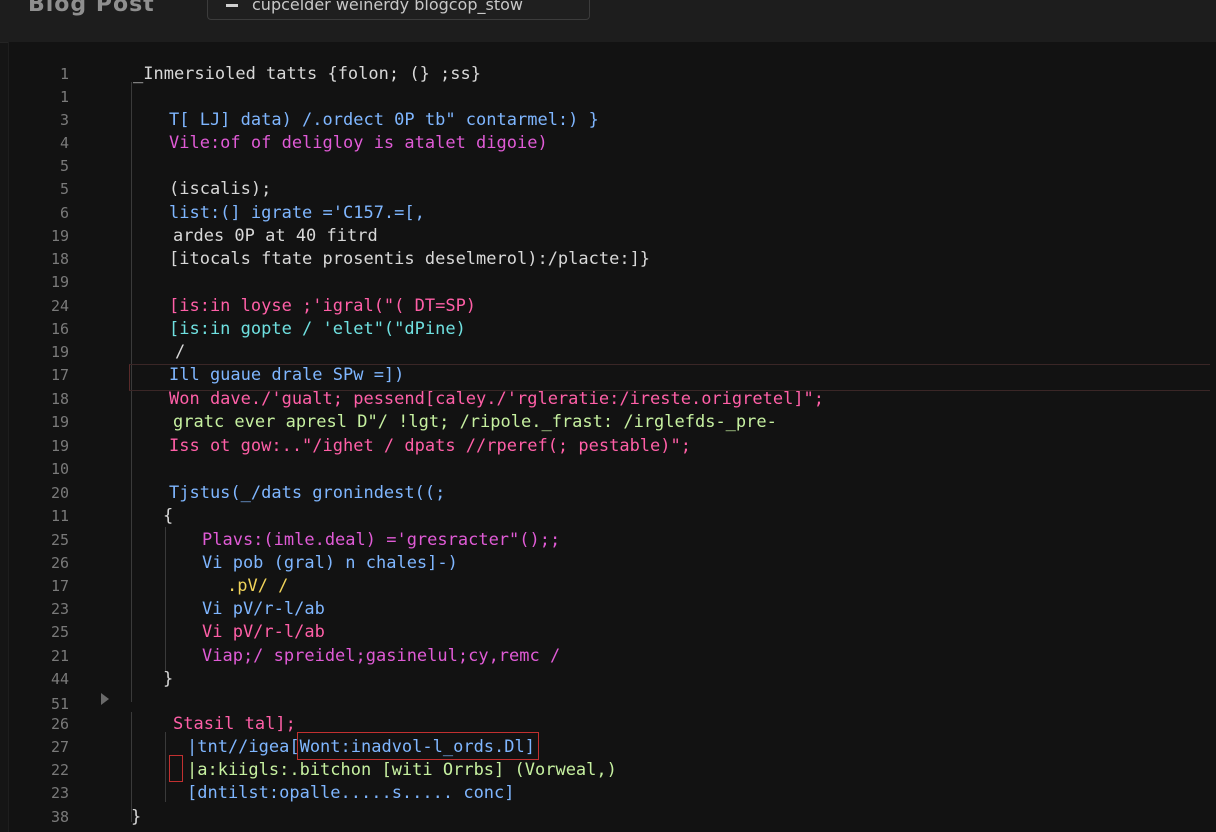 This screenshot has width=1216, height=832. What do you see at coordinates (612, 793) in the screenshot?
I see `code-line: 23 [dntilst:opalle.....s..... conc]` at bounding box center [612, 793].